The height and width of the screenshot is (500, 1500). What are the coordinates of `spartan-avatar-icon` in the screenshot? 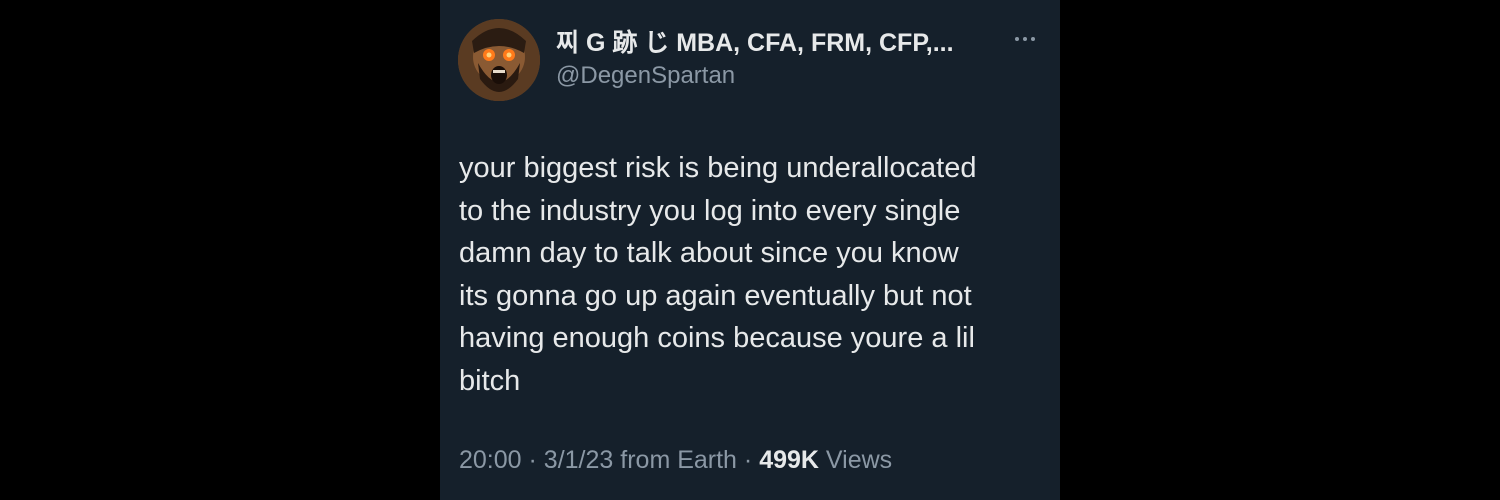 It's located at (499, 60).